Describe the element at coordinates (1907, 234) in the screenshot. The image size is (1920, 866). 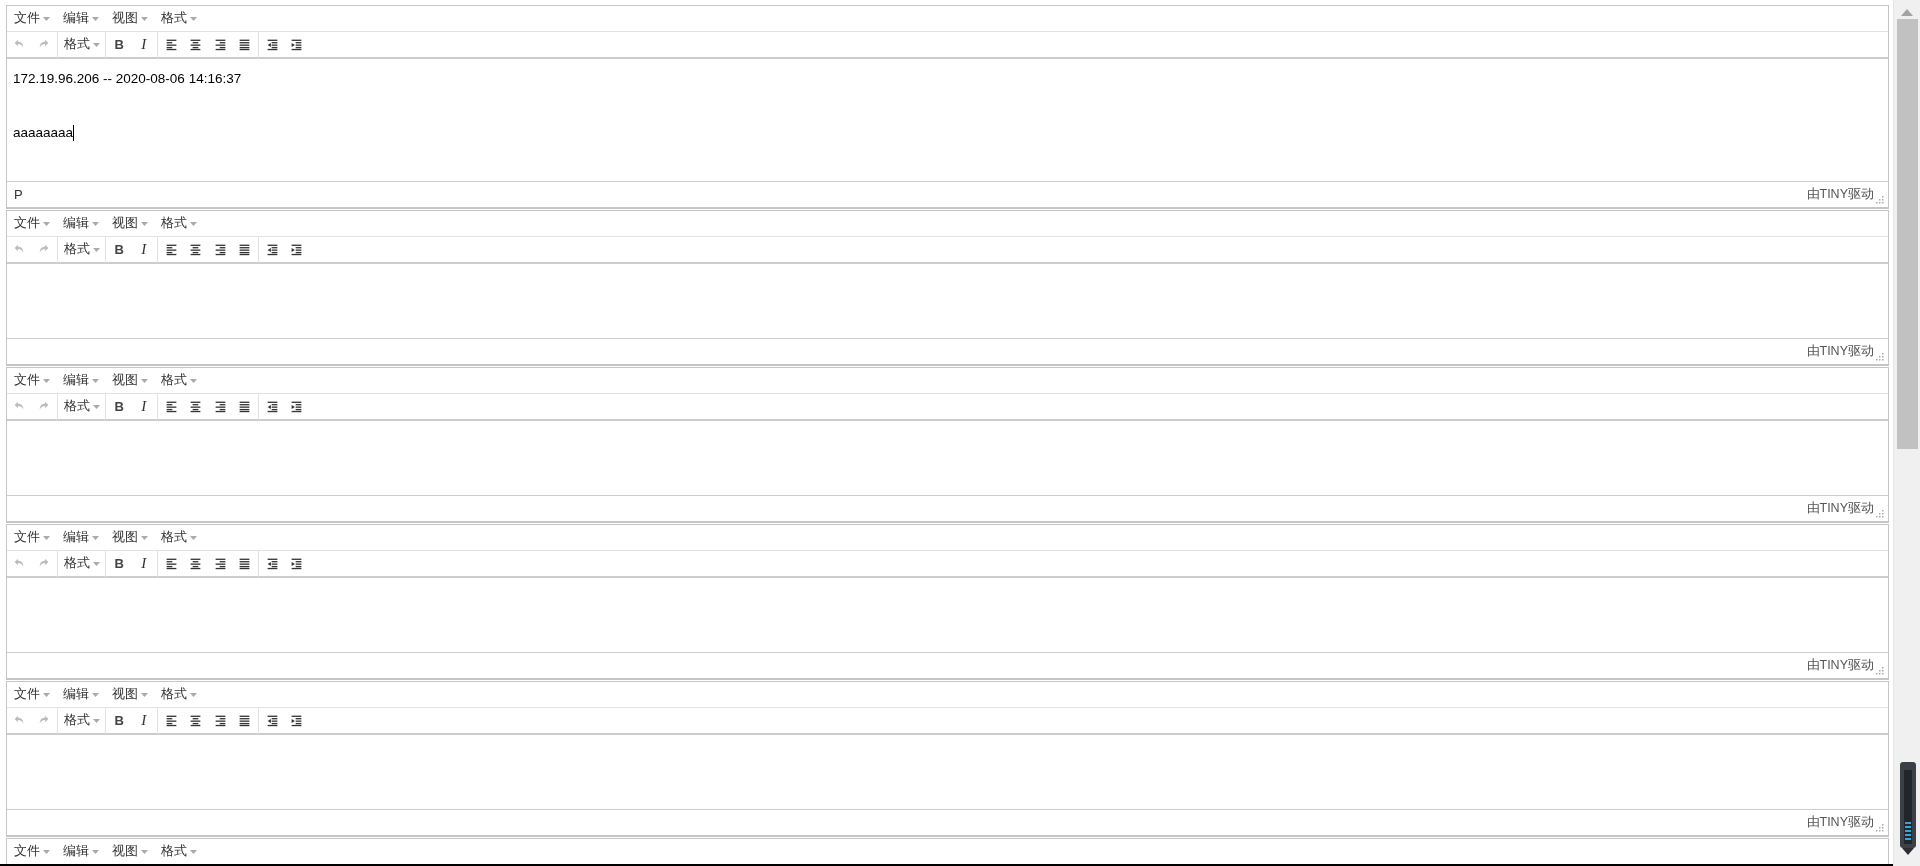
I see `scrollbar-thumb` at that location.